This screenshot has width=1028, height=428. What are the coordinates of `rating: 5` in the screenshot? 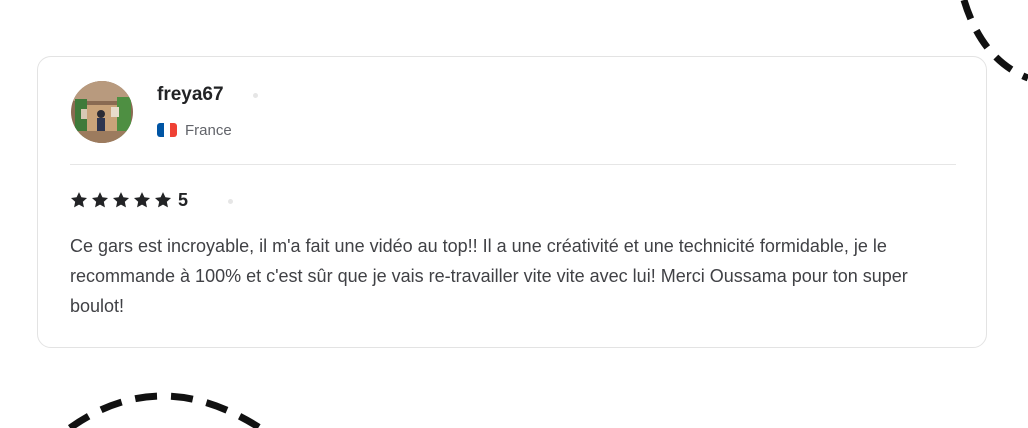 It's located at (129, 200).